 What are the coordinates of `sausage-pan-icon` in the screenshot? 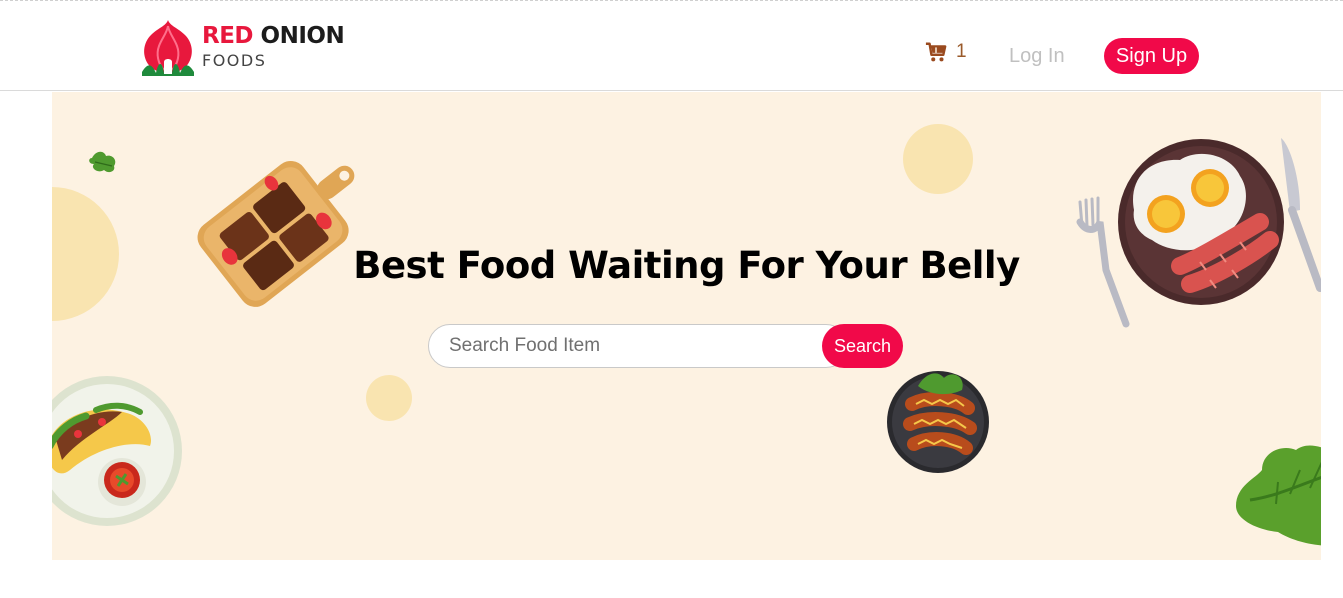 It's located at (938, 422).